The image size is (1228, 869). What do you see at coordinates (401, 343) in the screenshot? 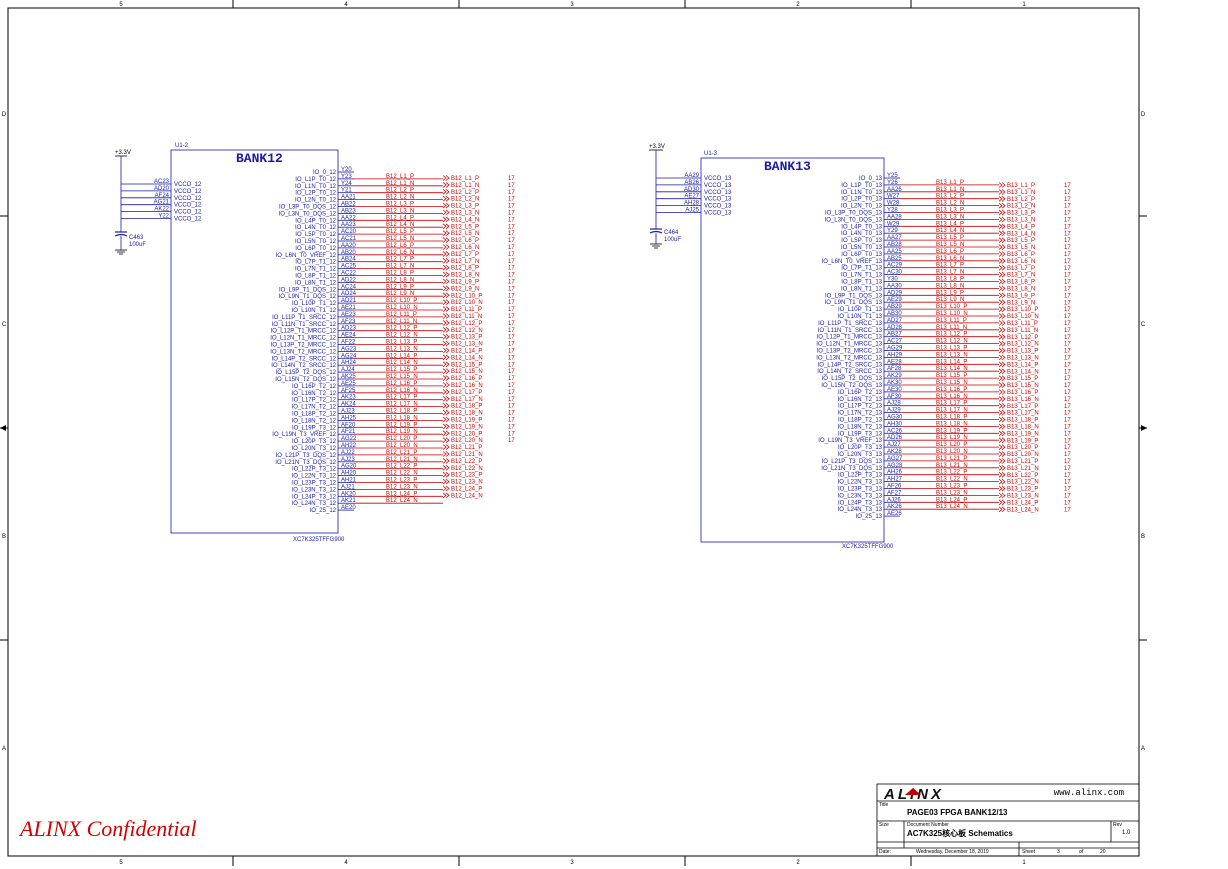
I see `bank12-net-label: B12_L13_P` at bounding box center [401, 343].